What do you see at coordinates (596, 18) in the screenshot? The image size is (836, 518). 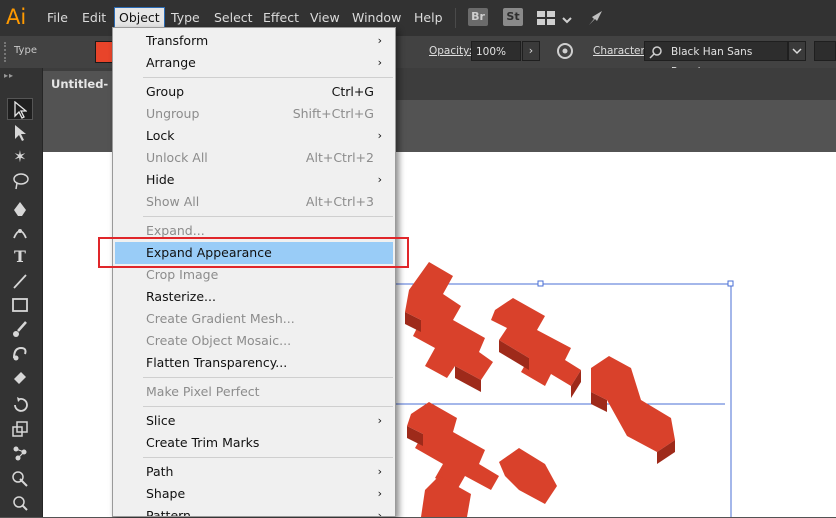 I see `gpu-rocket-icon` at bounding box center [596, 18].